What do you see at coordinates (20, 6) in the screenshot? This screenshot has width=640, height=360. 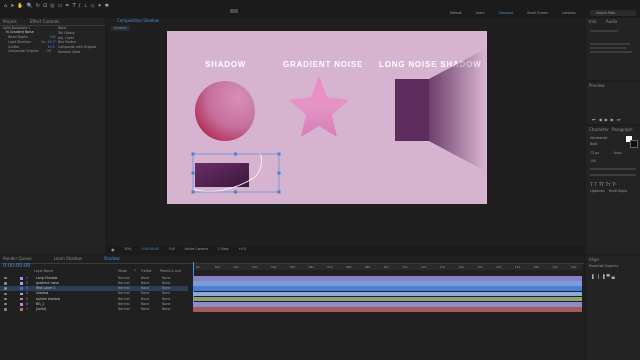 I see `hand-tool-icon: ✋` at bounding box center [20, 6].